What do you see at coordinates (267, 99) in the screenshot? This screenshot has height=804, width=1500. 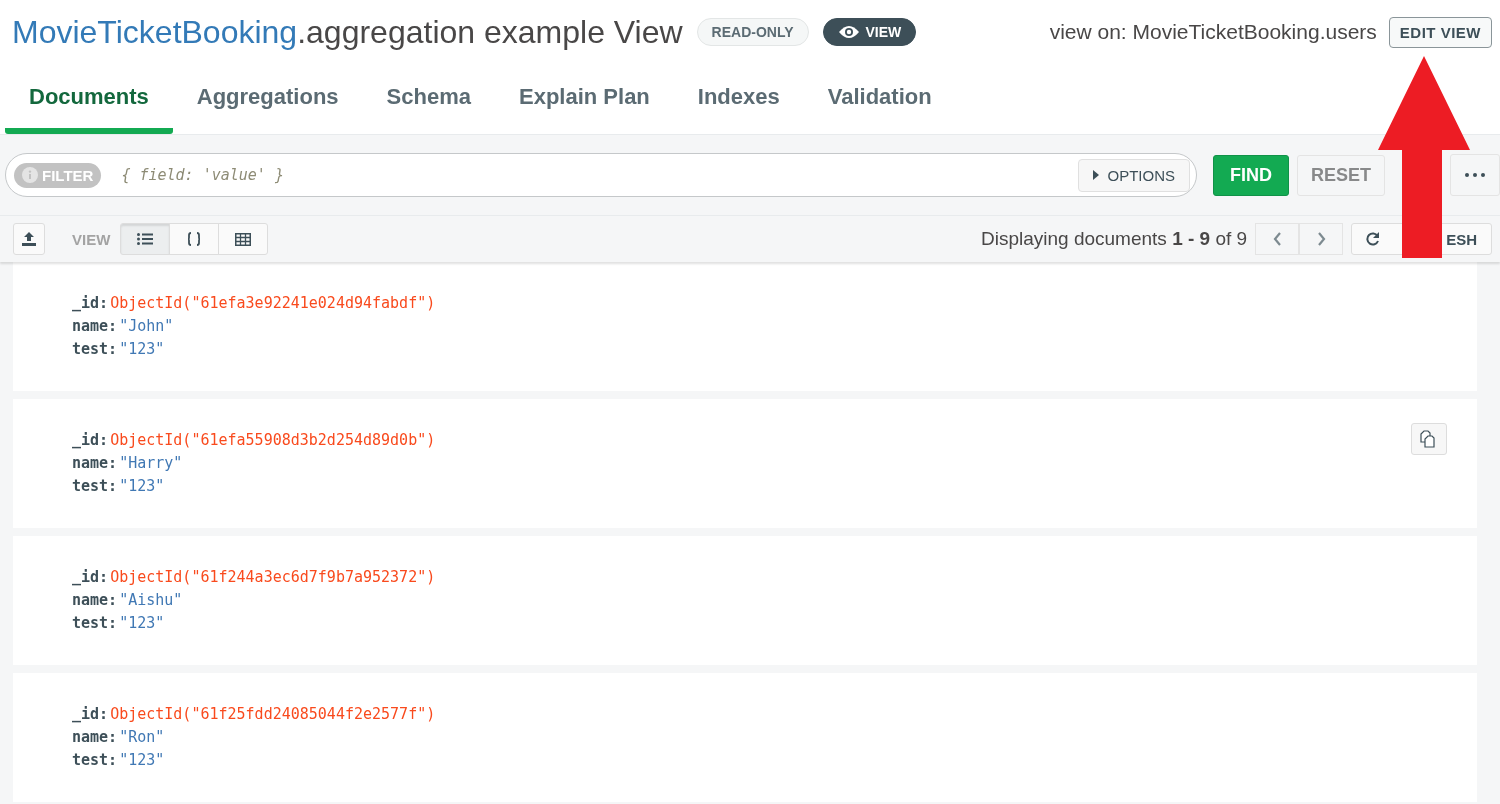 I see `tab: Aggregations` at bounding box center [267, 99].